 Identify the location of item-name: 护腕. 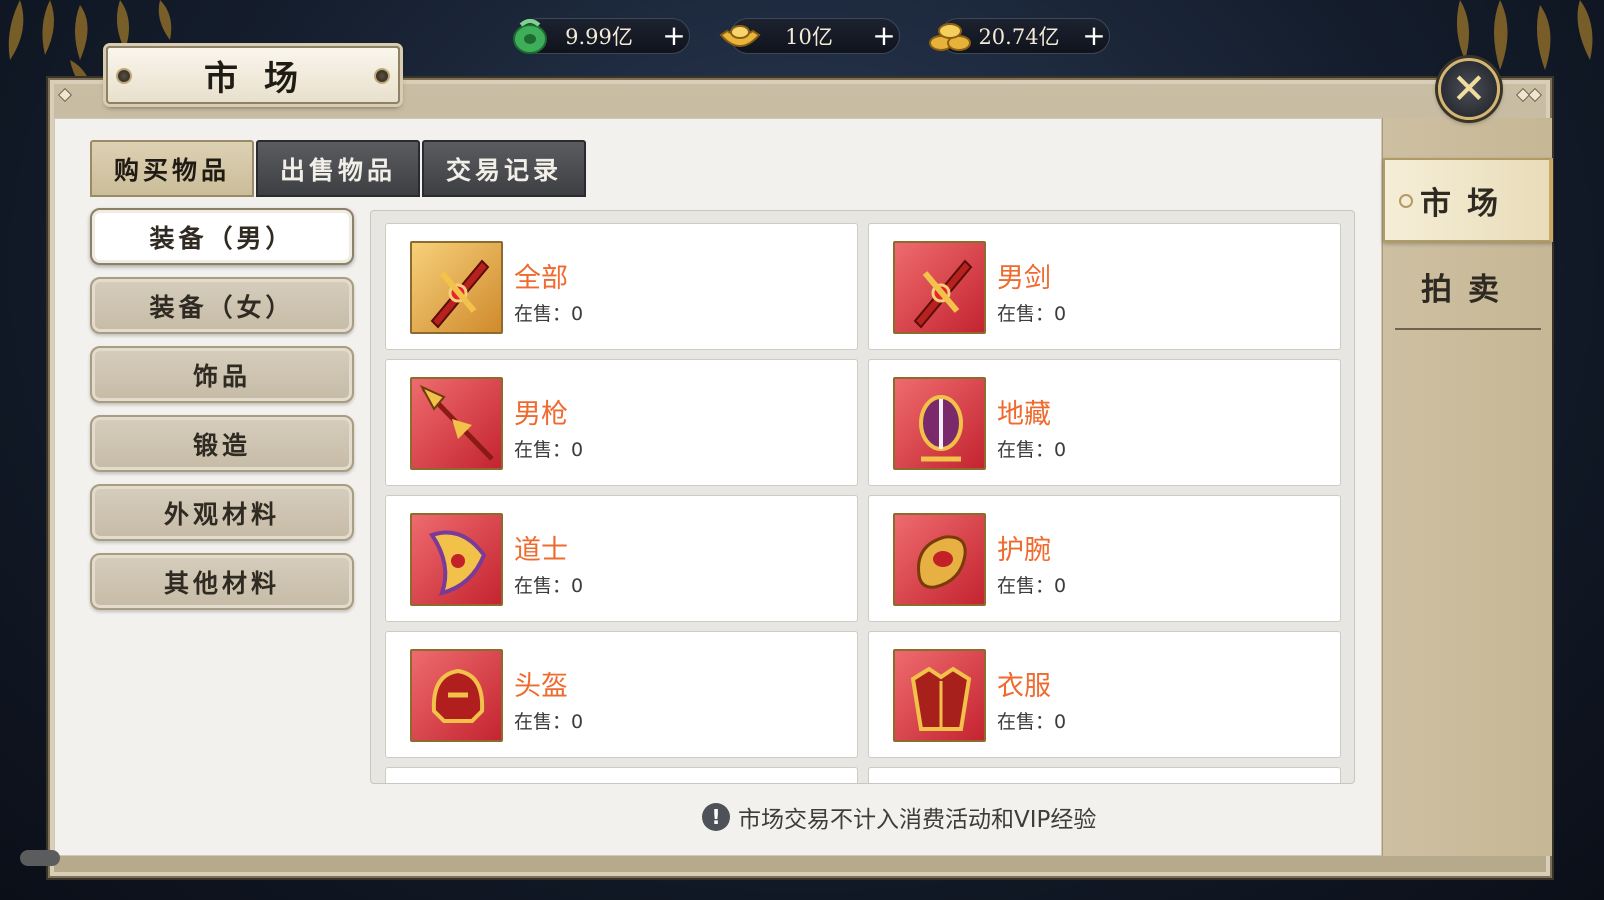
(1024, 550).